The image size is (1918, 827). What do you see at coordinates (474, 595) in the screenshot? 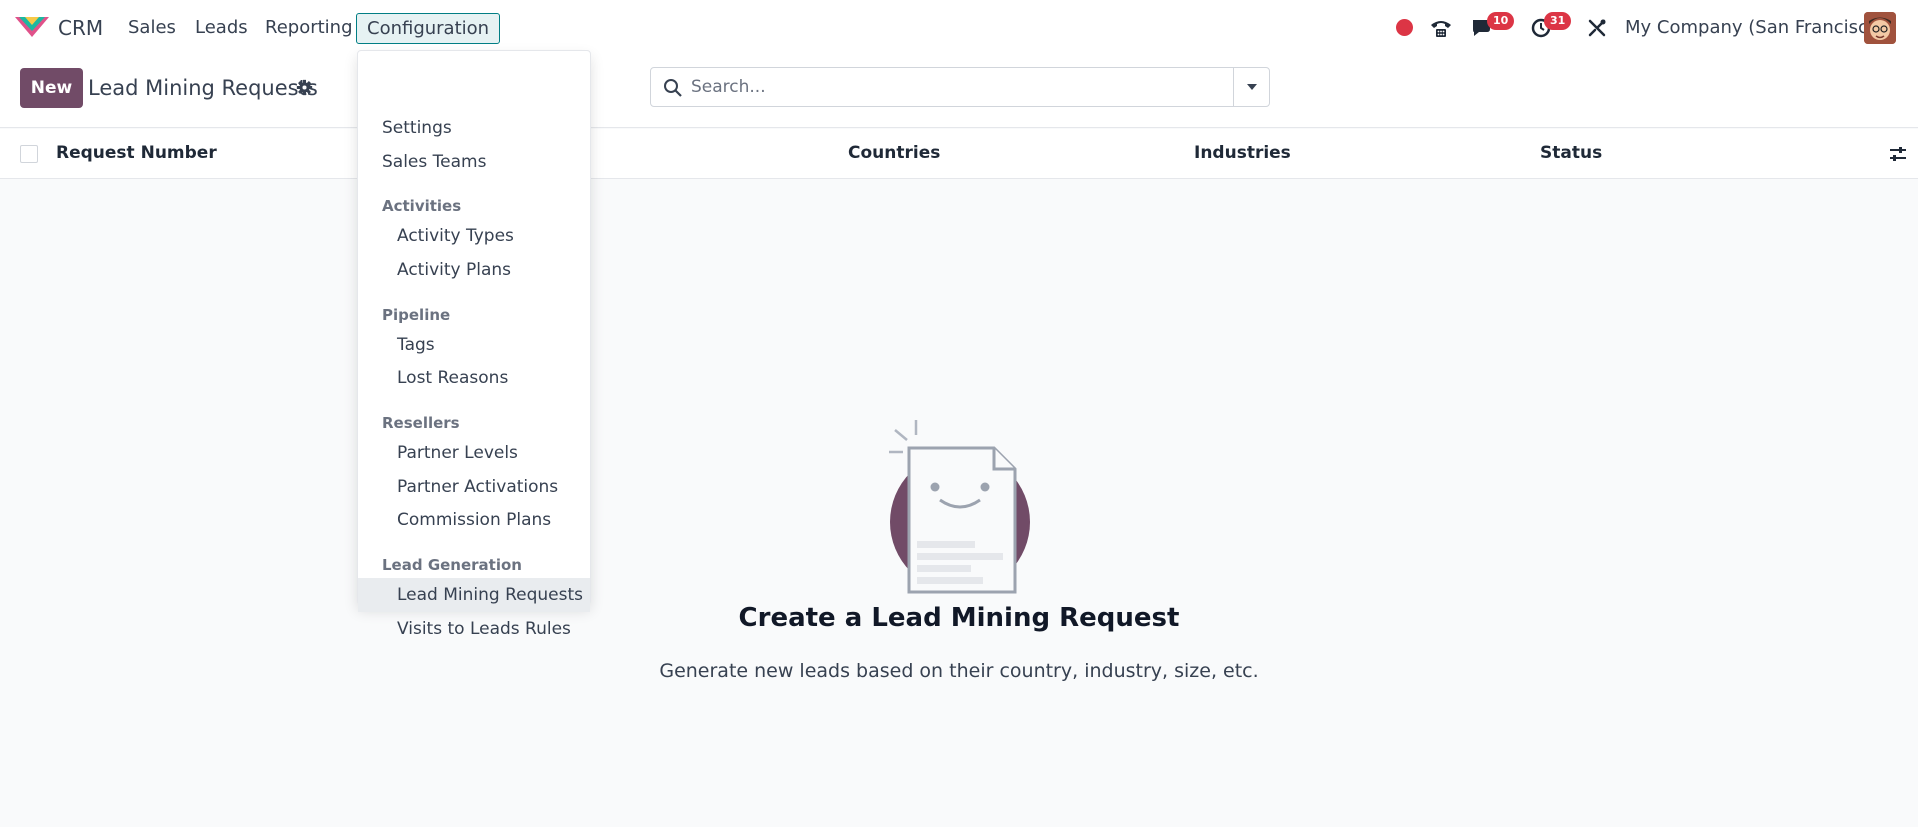
I see `dropdown-item-lead-mining-requests: Lead Mining Requests` at bounding box center [474, 595].